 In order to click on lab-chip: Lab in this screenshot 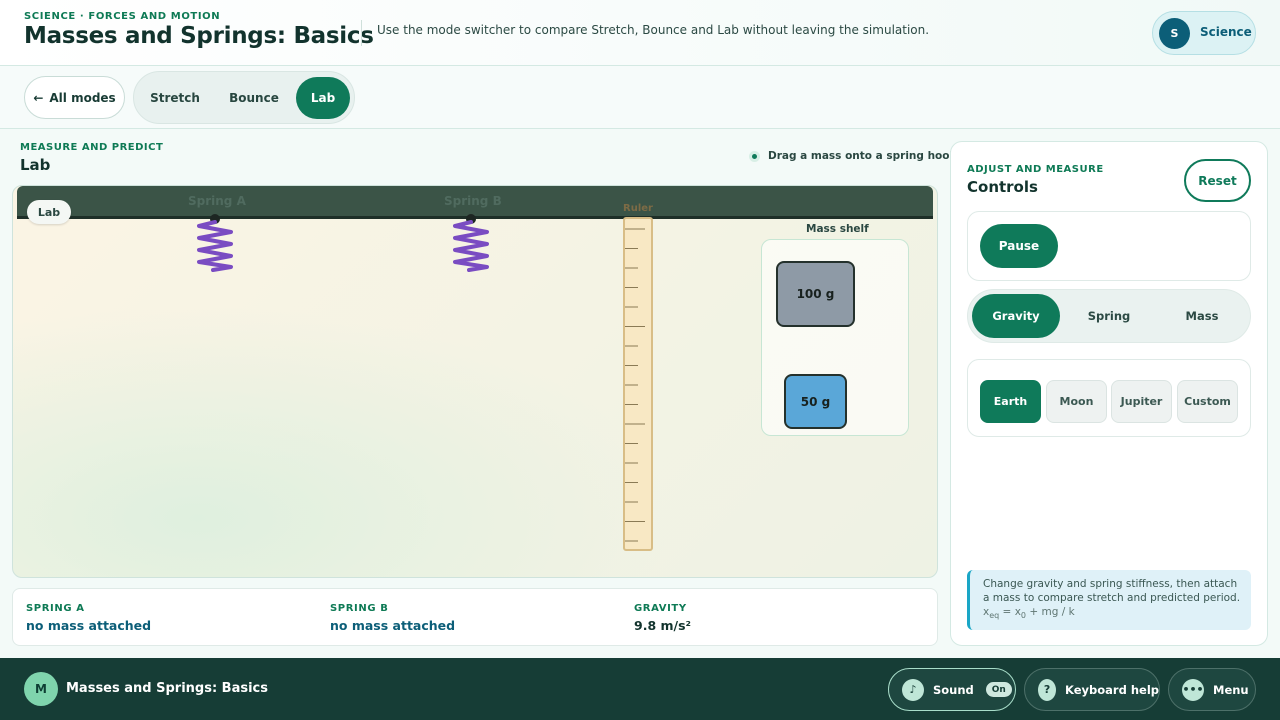, I will do `click(49, 212)`.